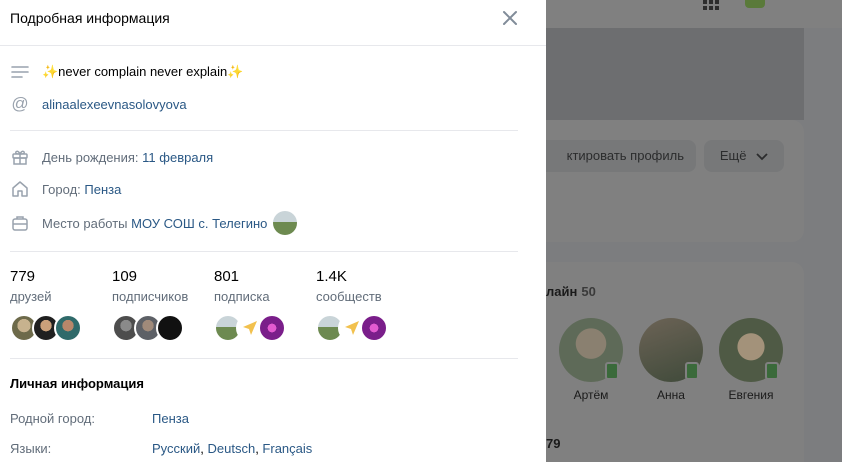 Image resolution: width=842 pixels, height=462 pixels. I want to click on language-link: Français, so click(287, 448).